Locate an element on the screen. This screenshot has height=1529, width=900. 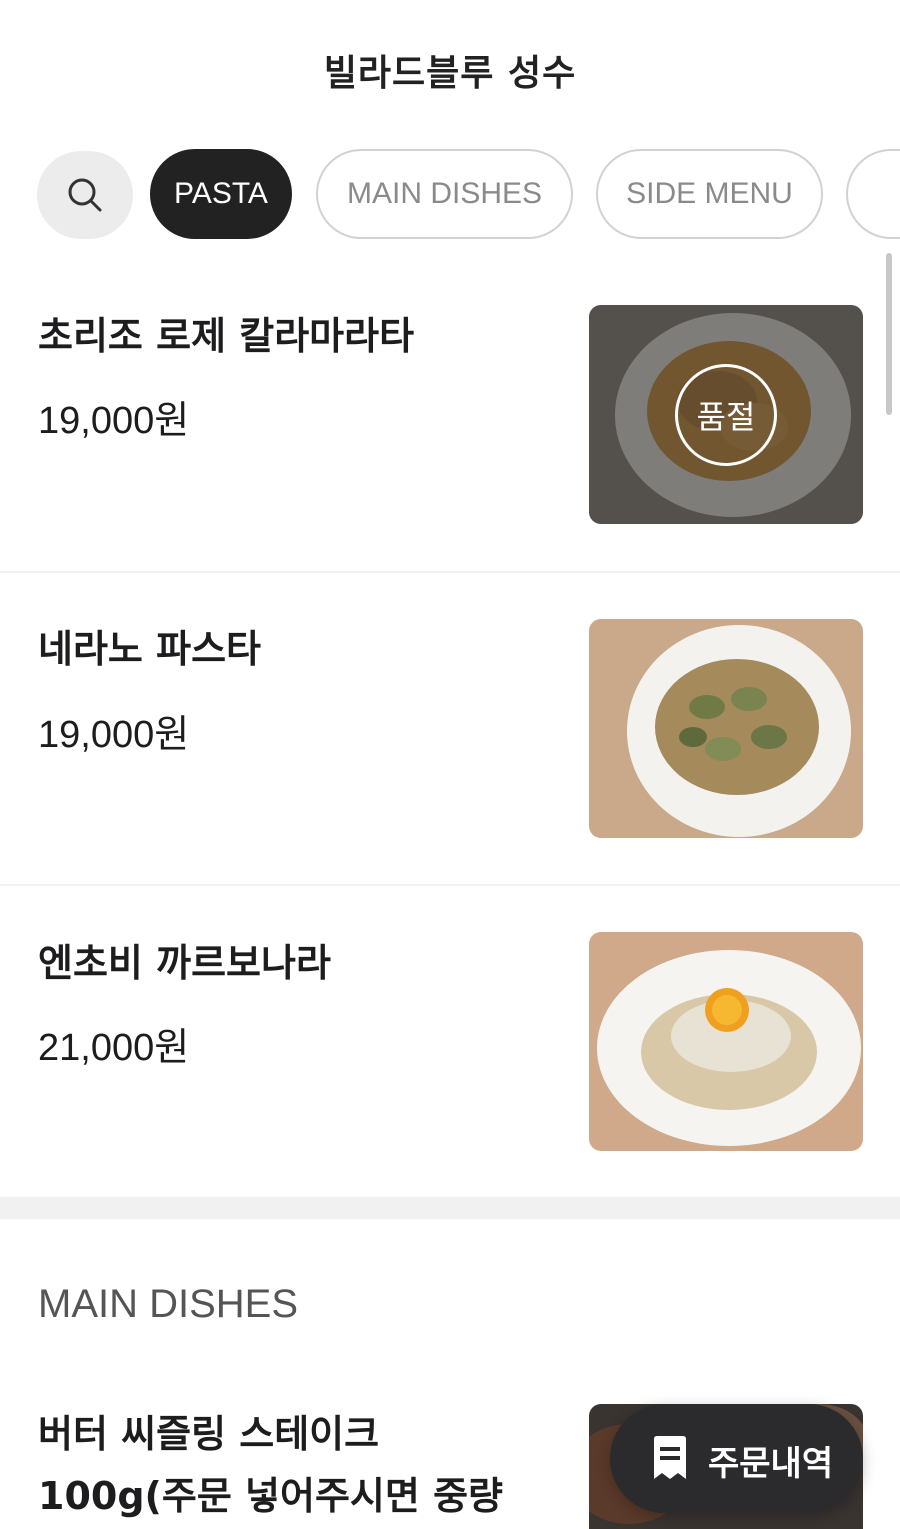
receipt-icon is located at coordinates (670, 1457).